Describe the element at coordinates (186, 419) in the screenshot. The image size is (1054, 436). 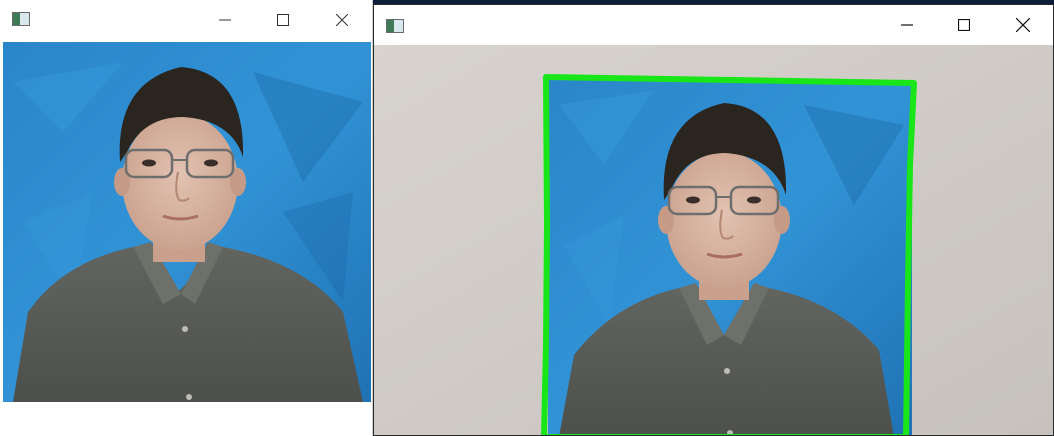
I see `window-bottom-padding` at that location.